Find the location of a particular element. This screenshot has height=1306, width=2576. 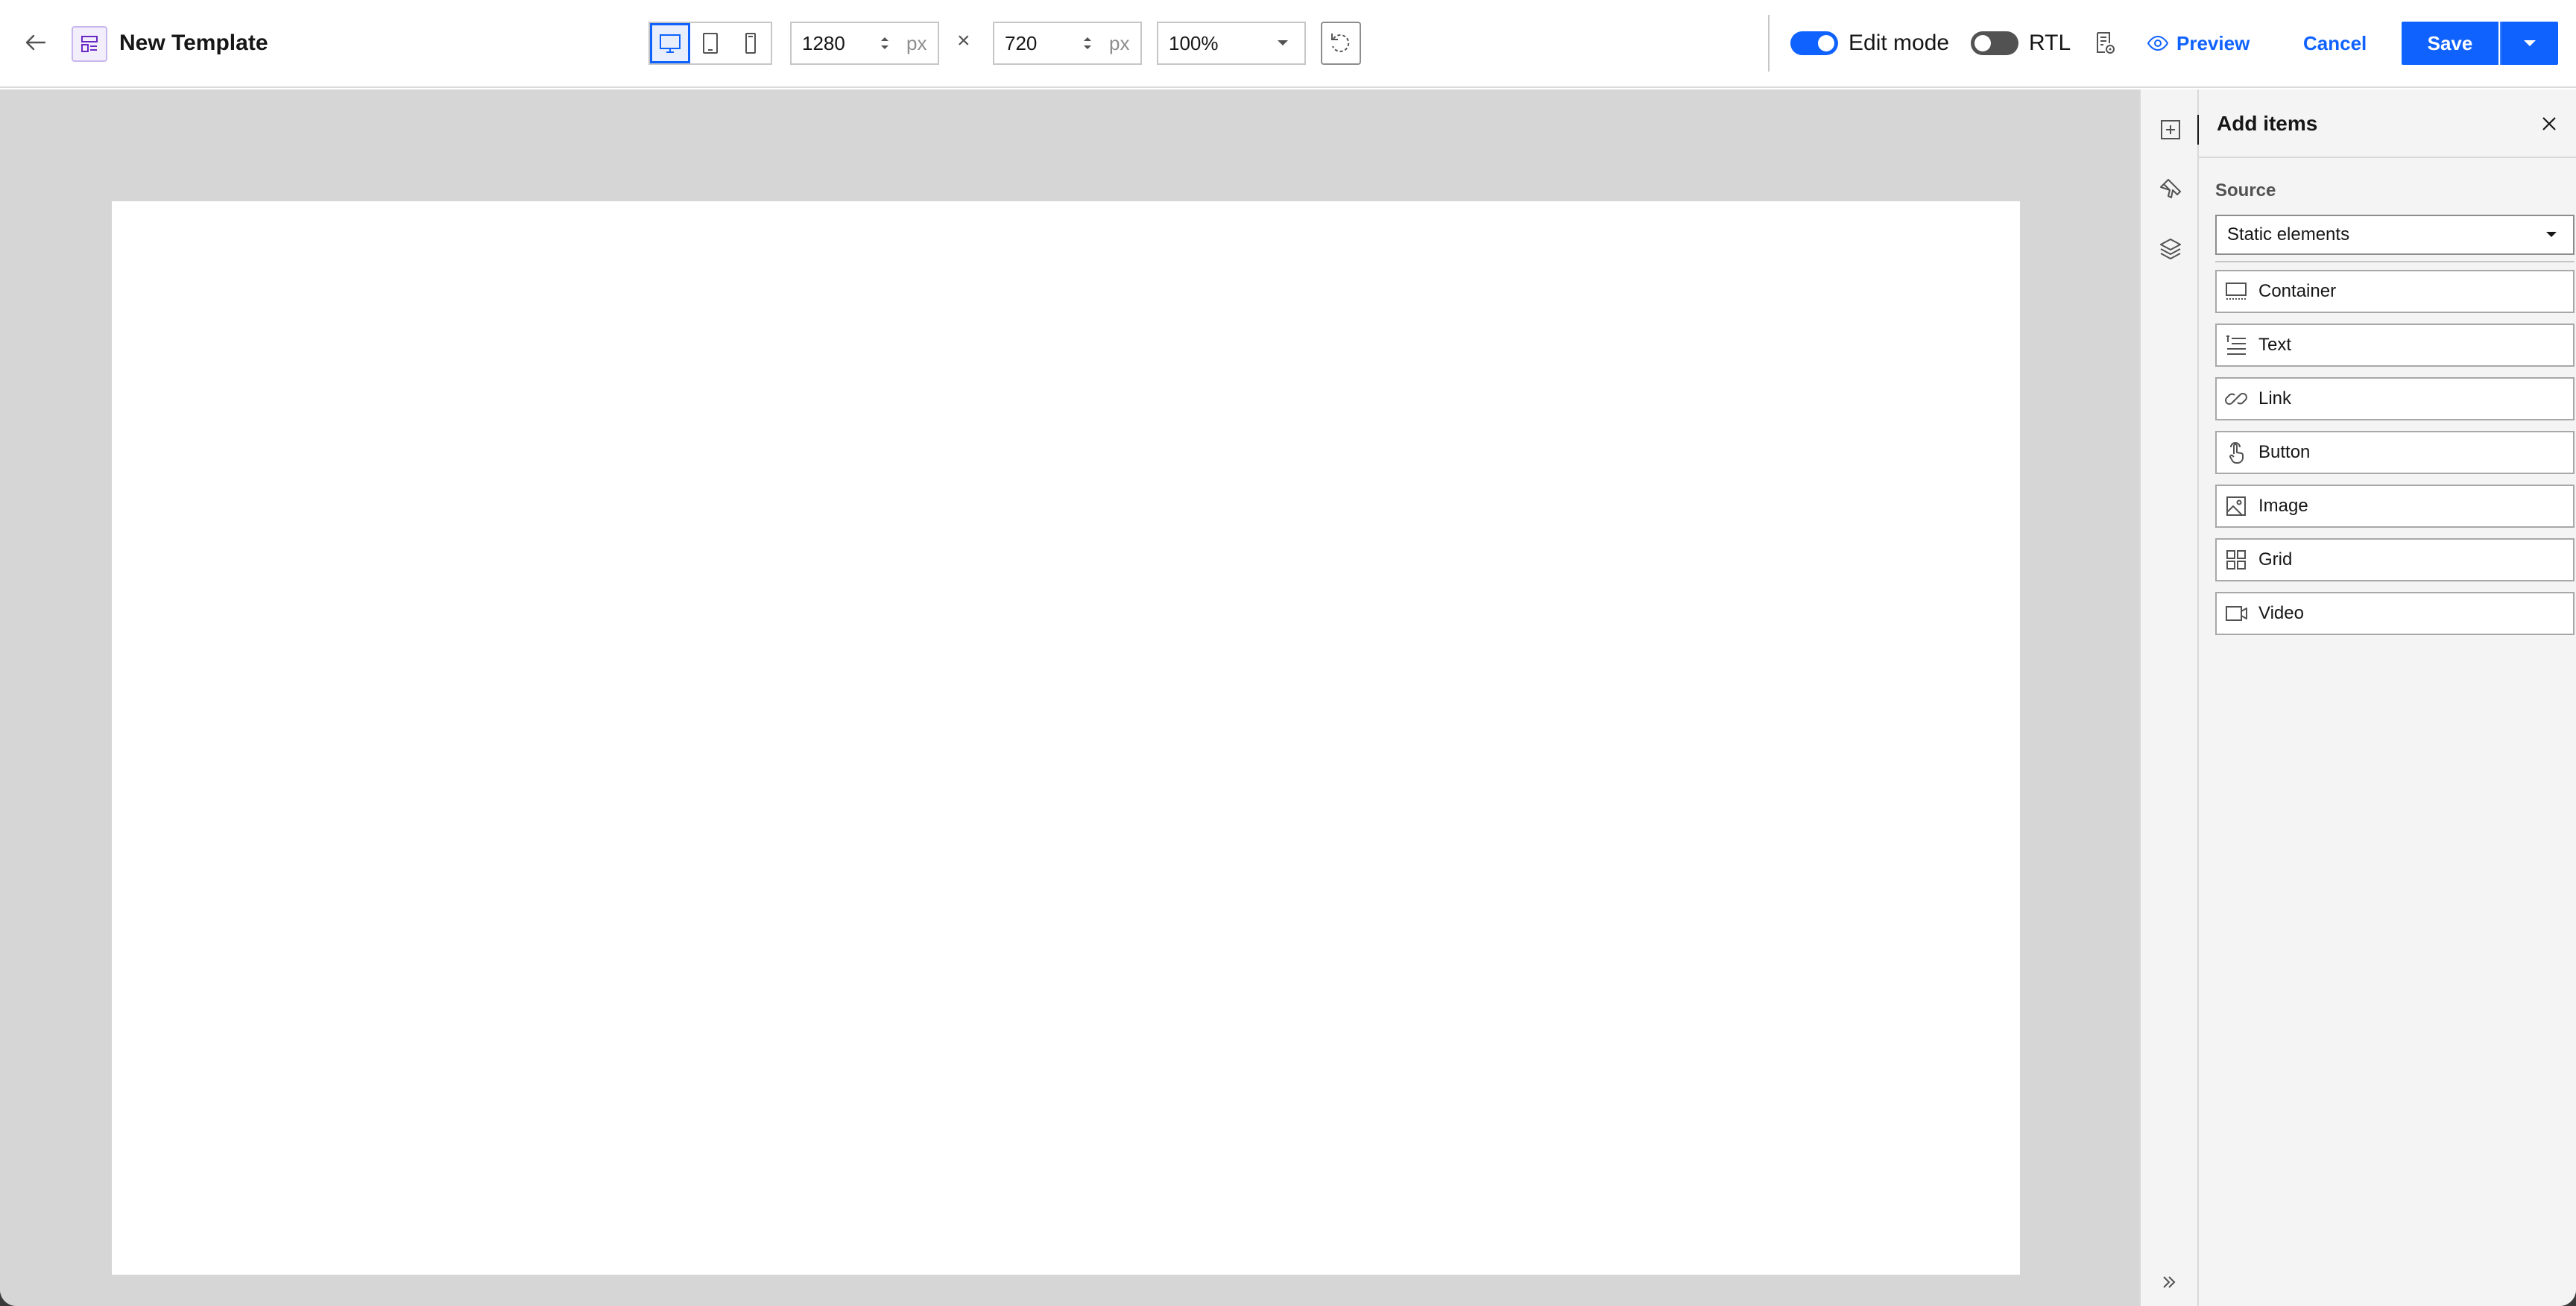

video-icon is located at coordinates (2236, 613).